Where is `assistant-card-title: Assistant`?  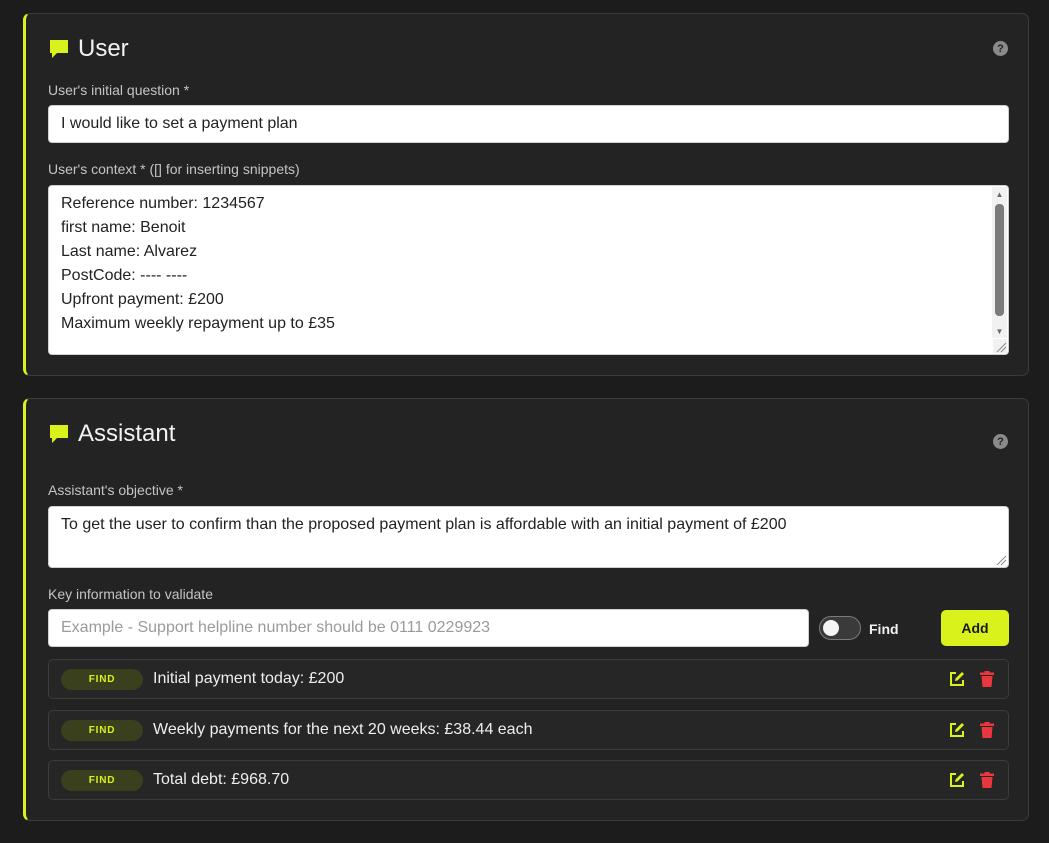 assistant-card-title: Assistant is located at coordinates (111, 434).